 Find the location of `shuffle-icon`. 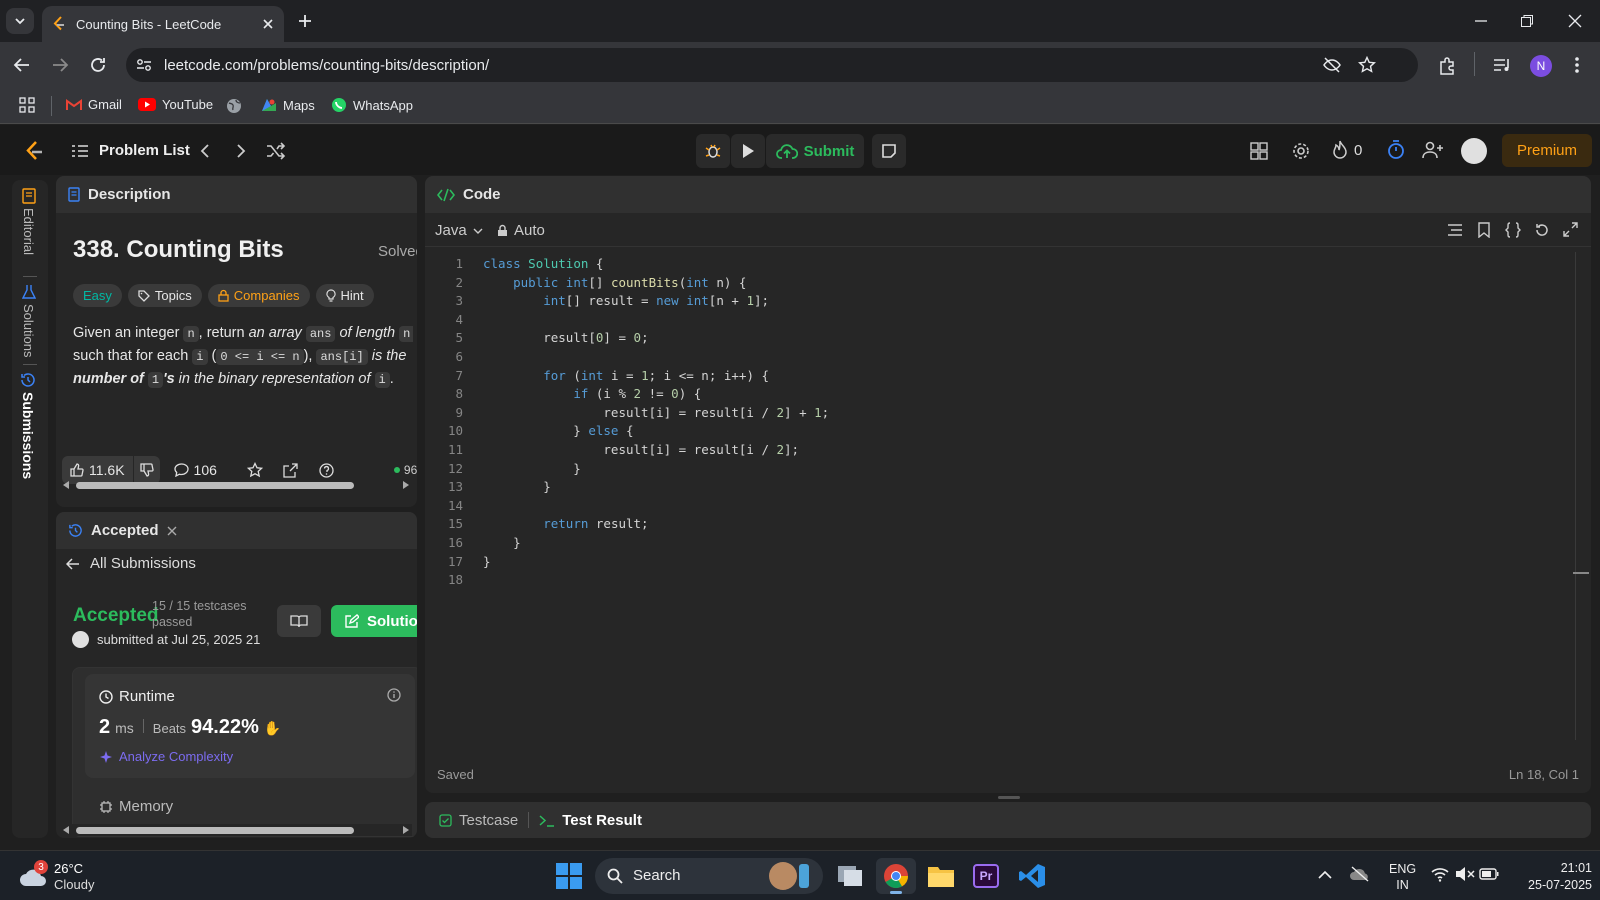

shuffle-icon is located at coordinates (276, 151).